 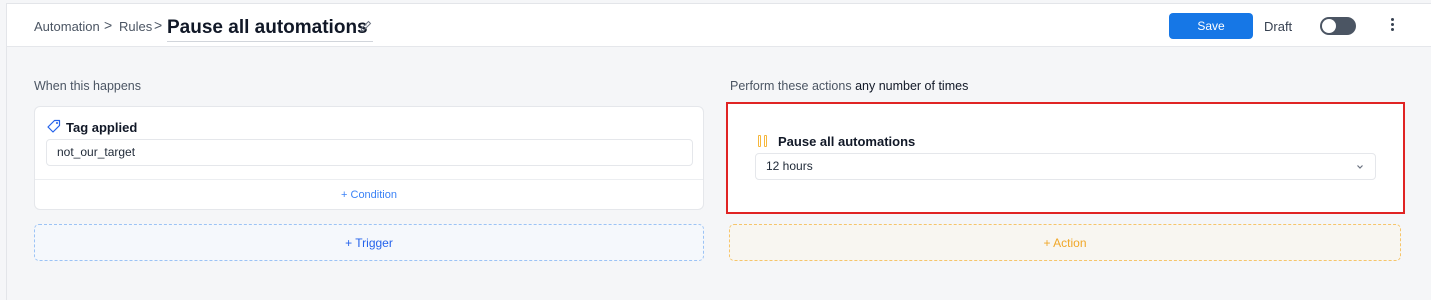 What do you see at coordinates (1392, 27) in the screenshot?
I see `more-options-icon` at bounding box center [1392, 27].